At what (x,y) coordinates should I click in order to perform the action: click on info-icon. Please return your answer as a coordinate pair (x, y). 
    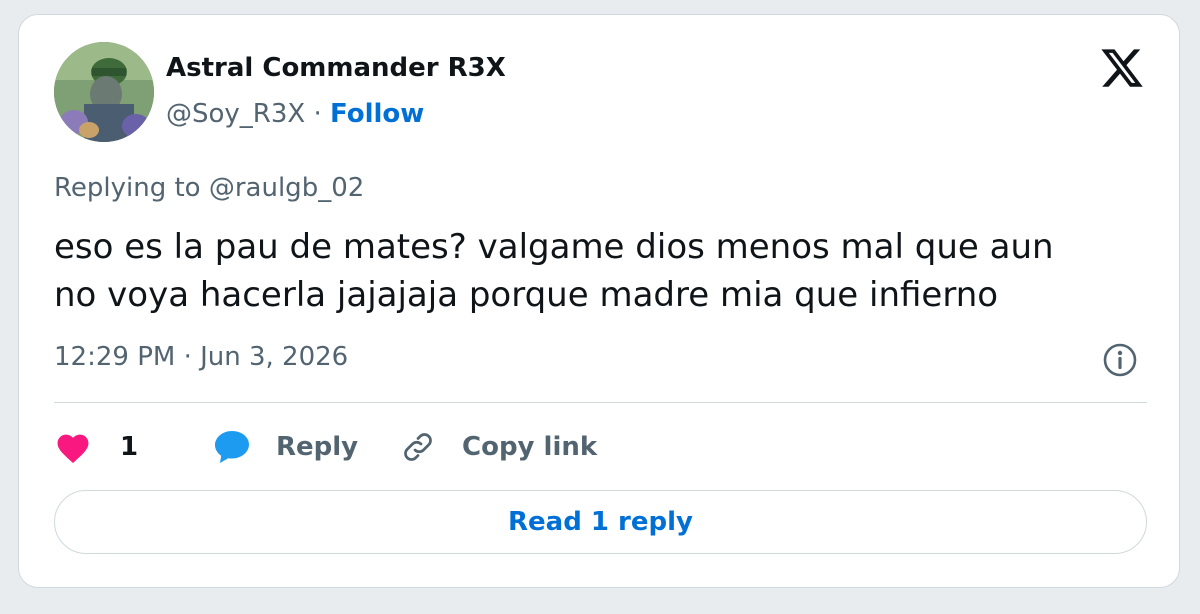
    Looking at the image, I should click on (1120, 360).